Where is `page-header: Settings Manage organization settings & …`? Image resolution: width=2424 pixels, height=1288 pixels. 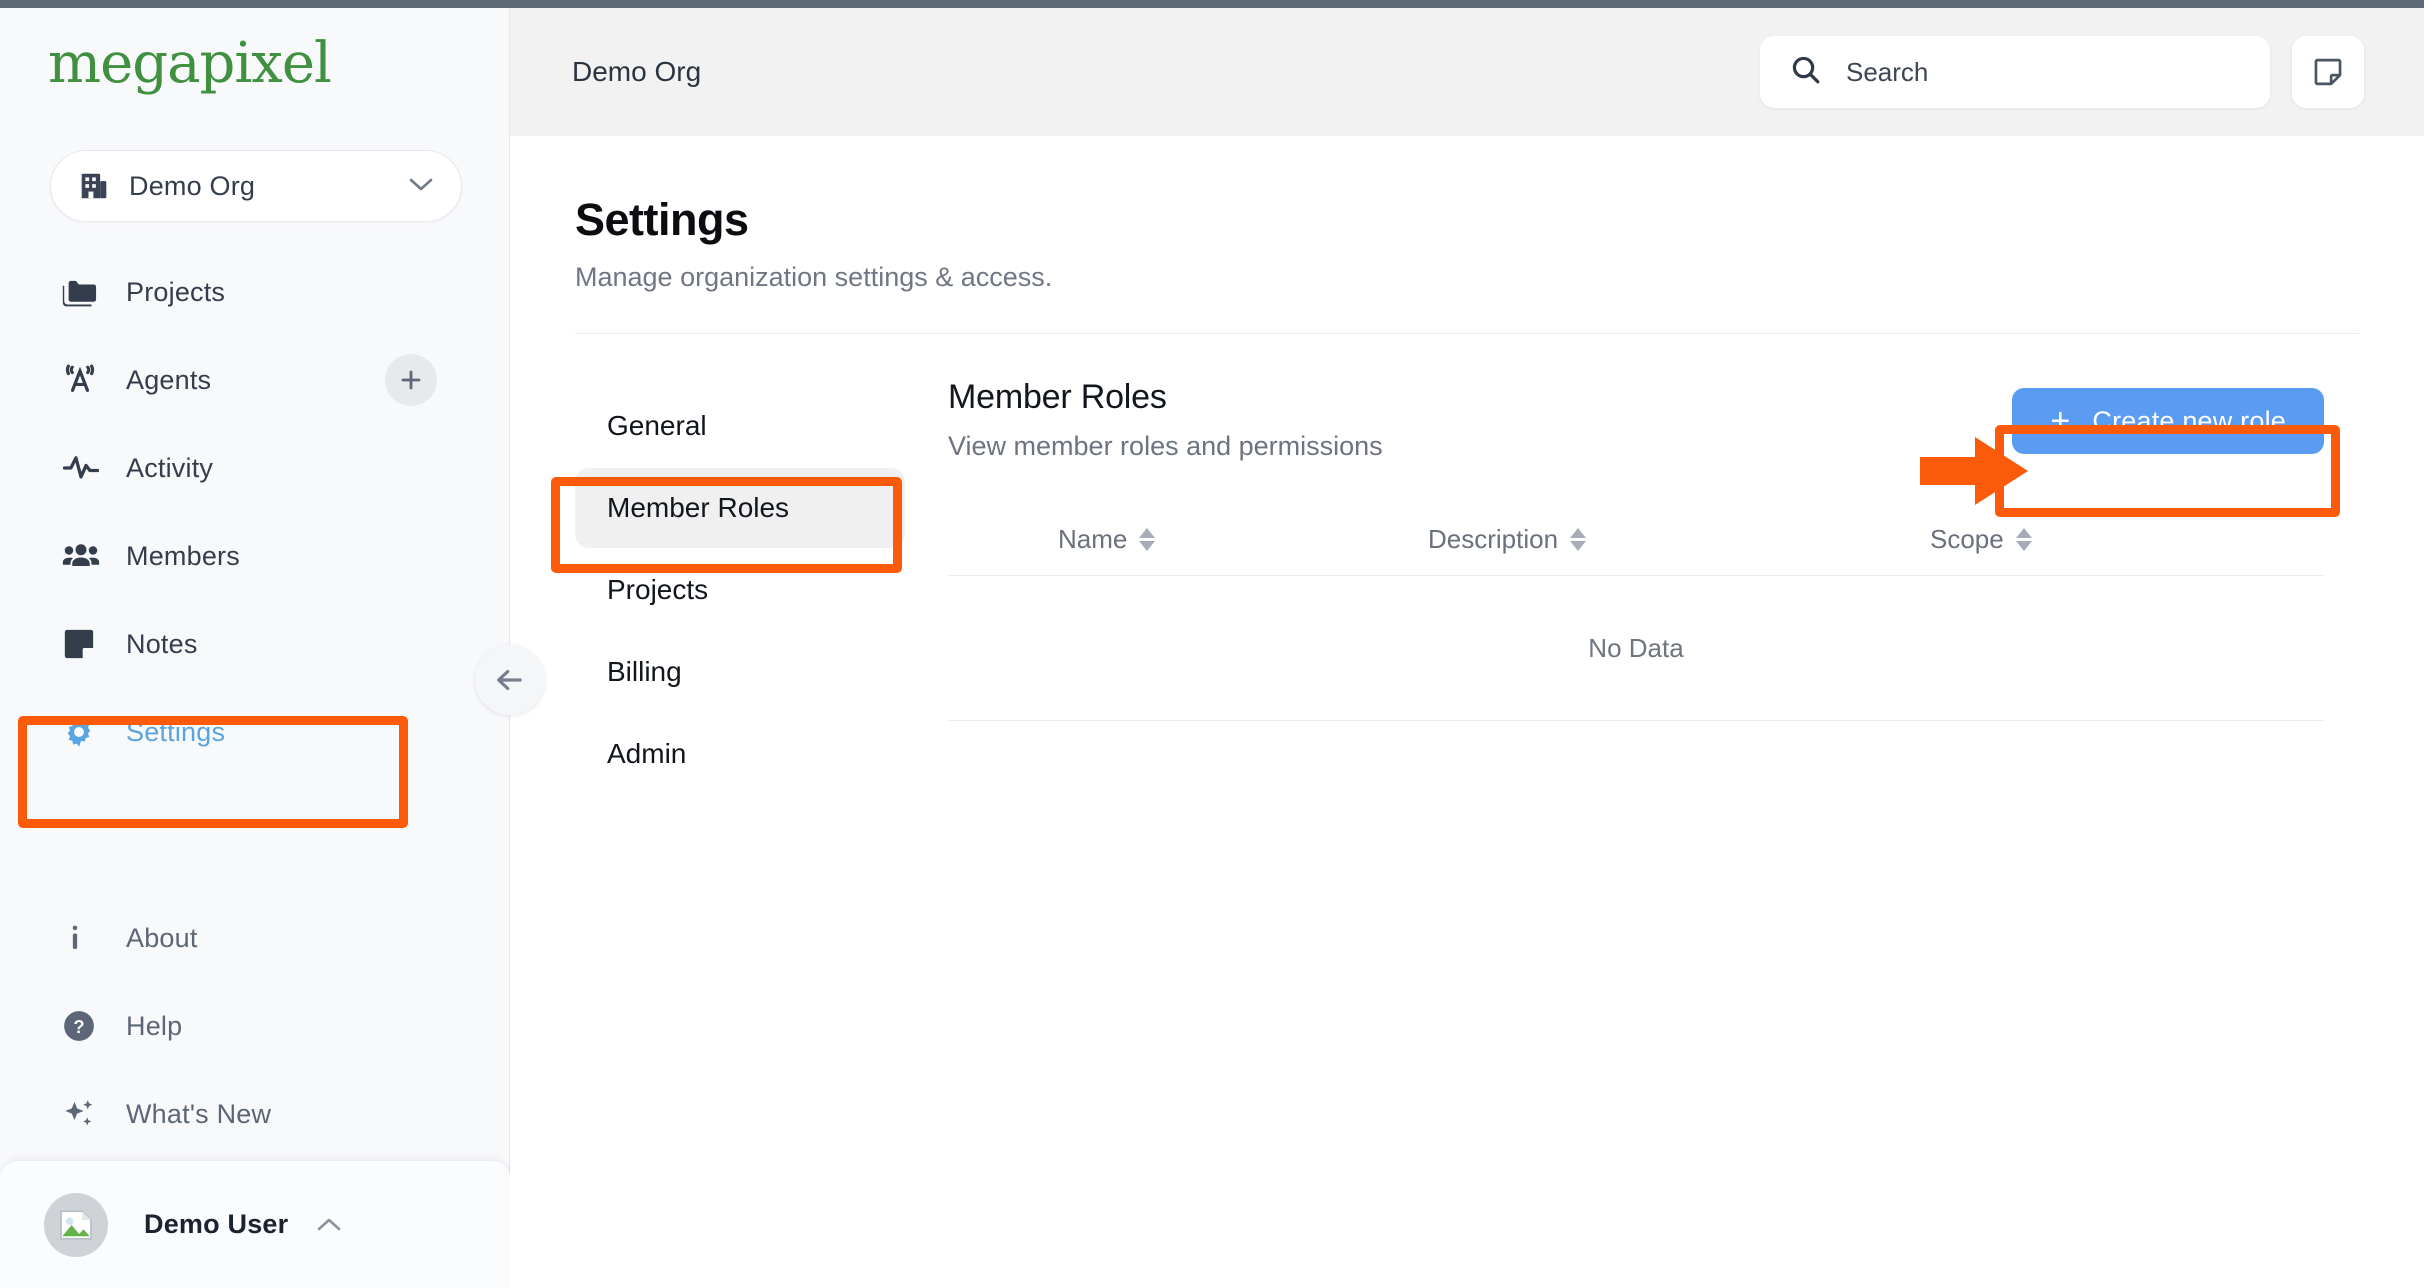
page-header: Settings Manage organization settings & … is located at coordinates (1467, 214).